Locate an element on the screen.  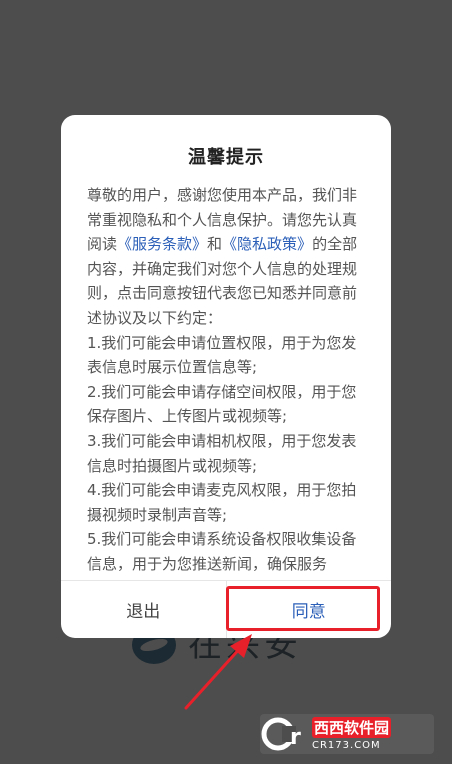
permission-item: 1.我们可能会申请位置权限，用于为您发表信息时展示位置信息等; is located at coordinates (222, 355).